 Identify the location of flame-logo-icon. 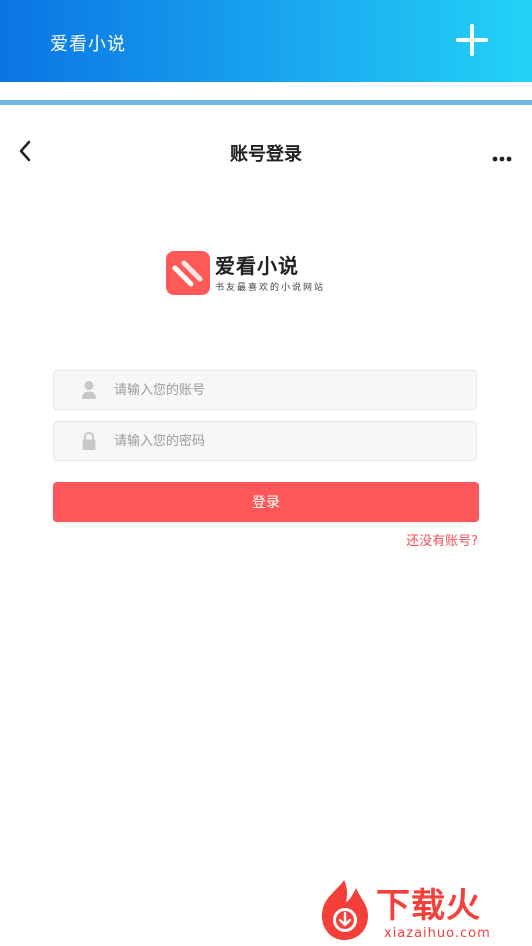
(344, 910).